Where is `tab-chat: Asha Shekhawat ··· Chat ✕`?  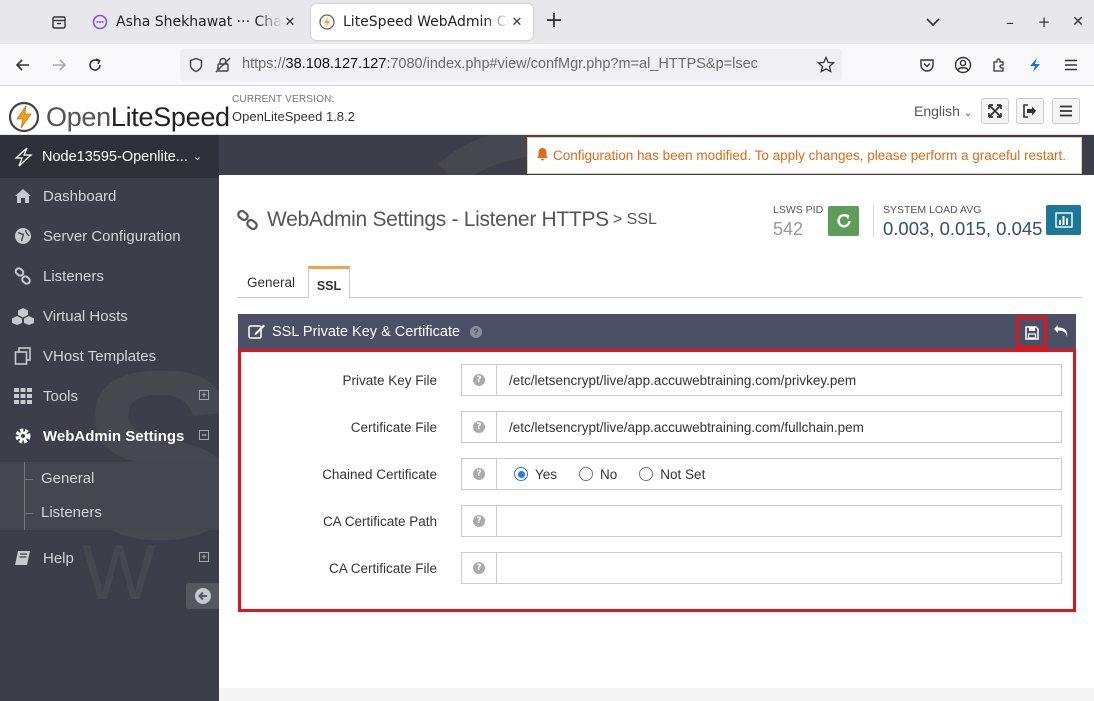
tab-chat: Asha Shekhawat ··· Chat ✕ is located at coordinates (195, 22).